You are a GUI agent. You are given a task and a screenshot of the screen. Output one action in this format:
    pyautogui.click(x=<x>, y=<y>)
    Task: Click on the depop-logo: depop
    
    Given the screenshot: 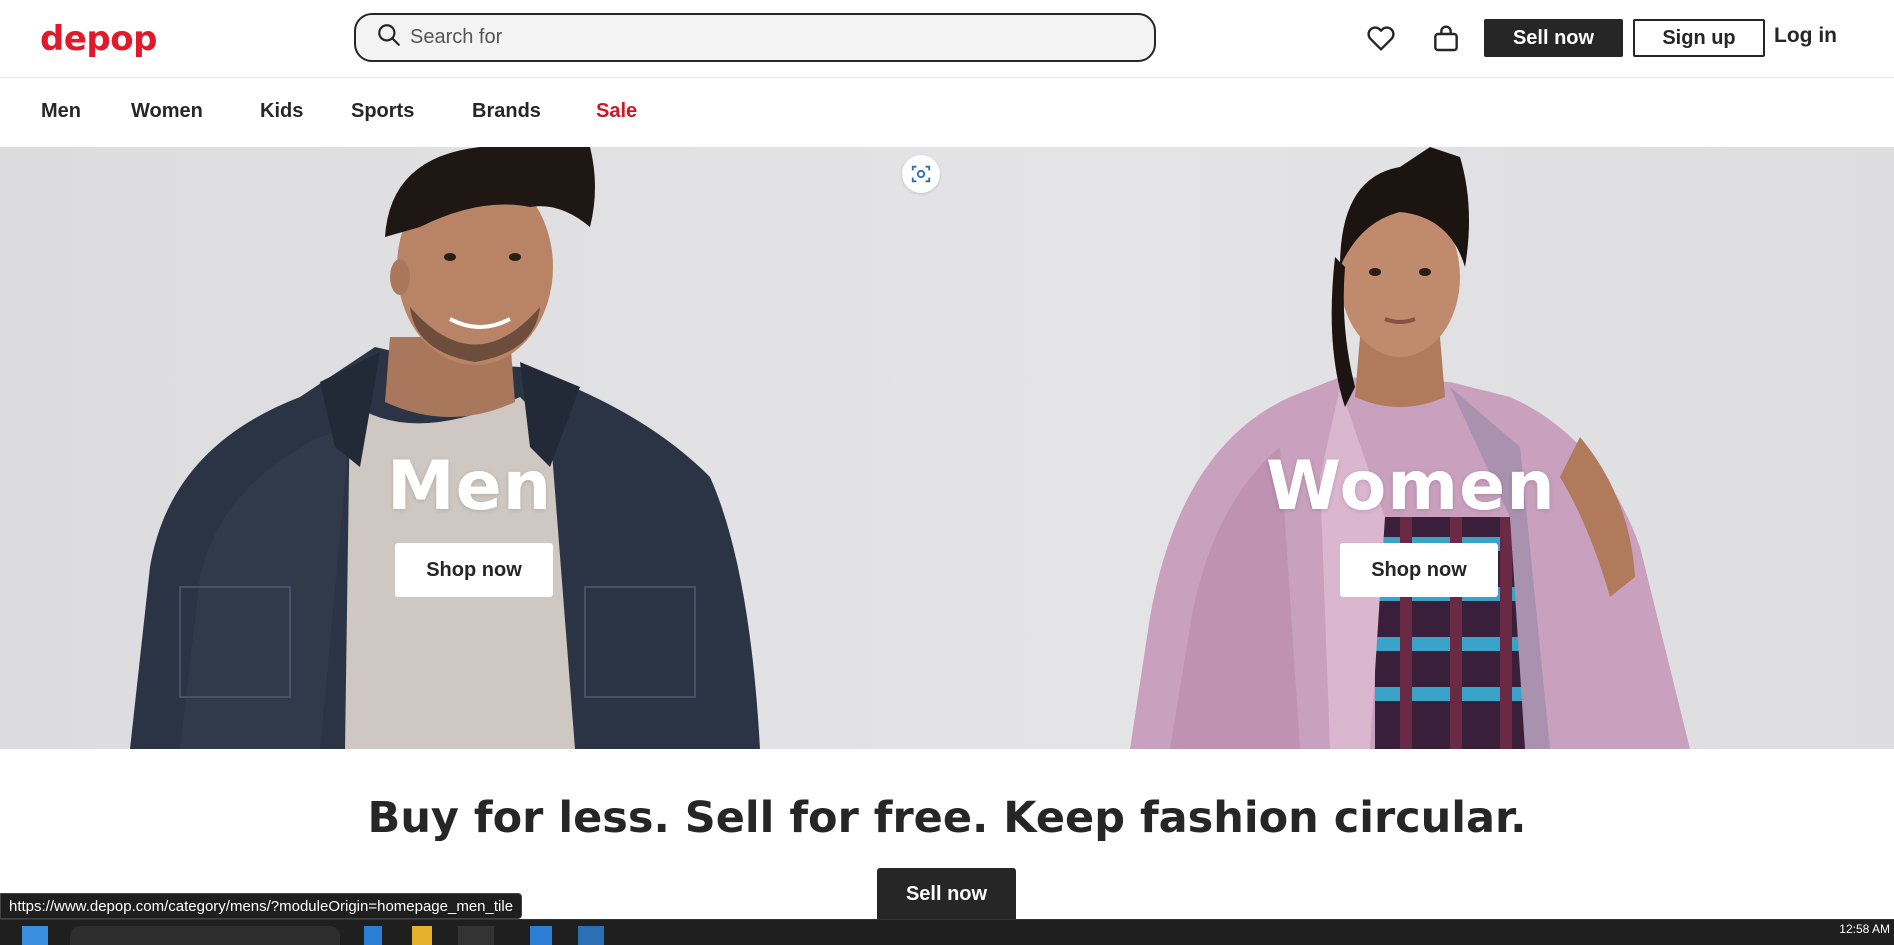 What is the action you would take?
    pyautogui.click(x=98, y=39)
    